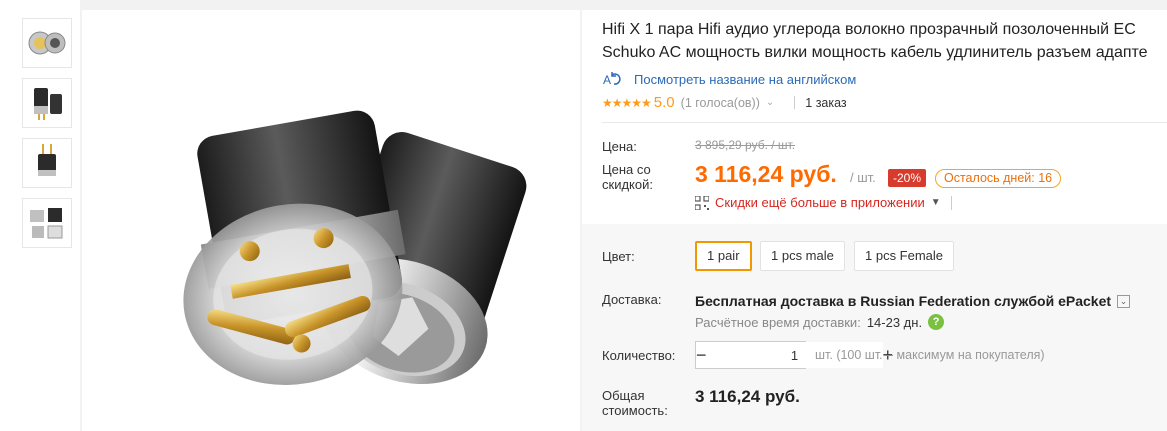 Image resolution: width=1167 pixels, height=431 pixels. I want to click on app-promo-text: Скидки ещё больше в приложении, so click(820, 202).